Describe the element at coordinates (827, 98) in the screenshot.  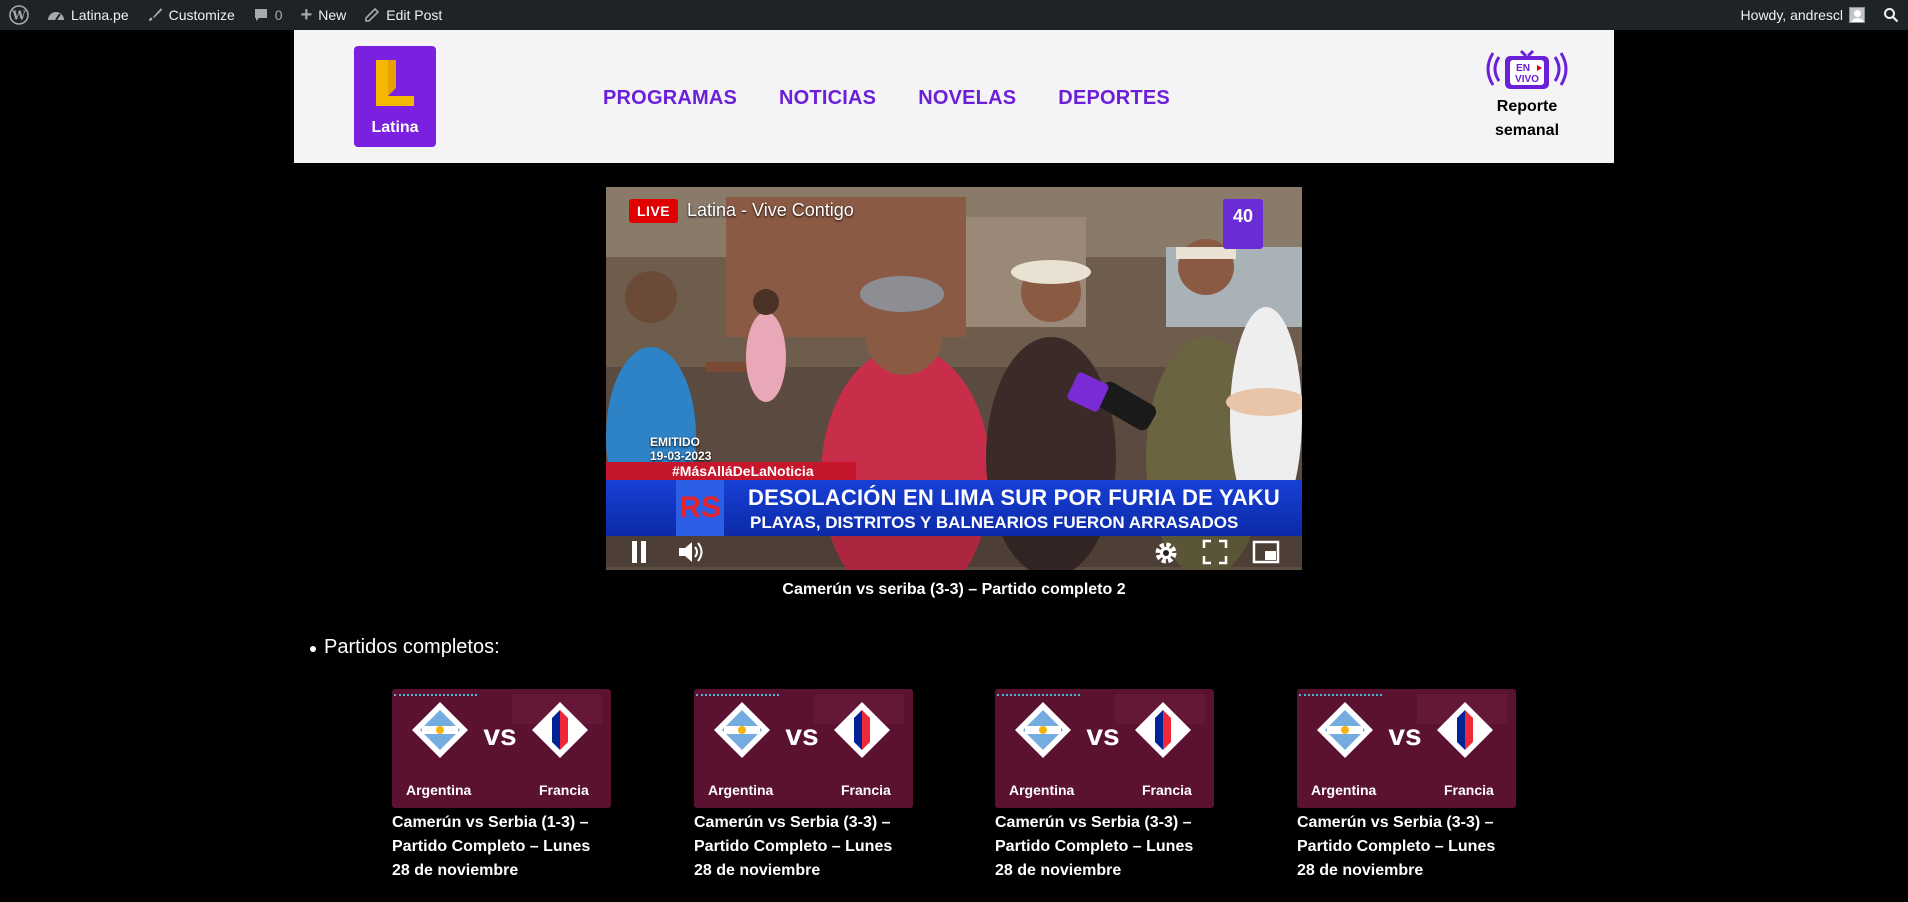
I see `nav-noticias: NOTICIAS` at that location.